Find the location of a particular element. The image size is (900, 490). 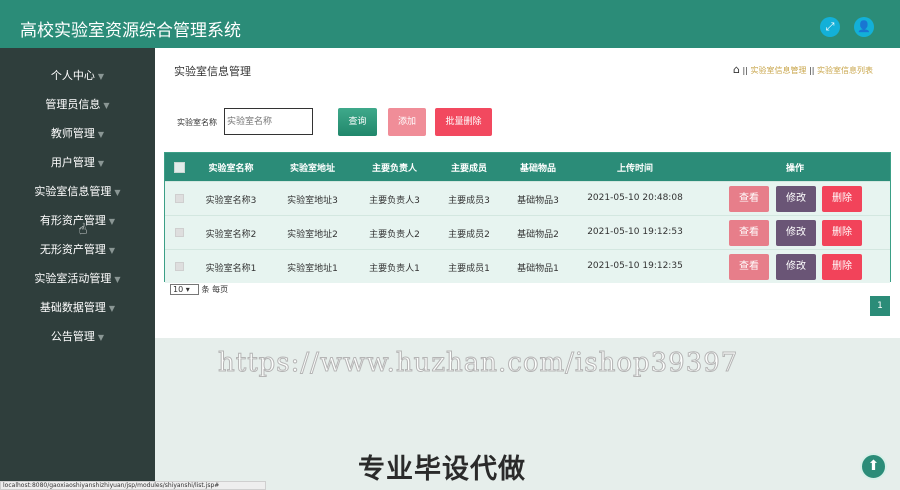

sidebar-item-intangible-assets: 无形资产管理 ▼ is located at coordinates (77, 250).